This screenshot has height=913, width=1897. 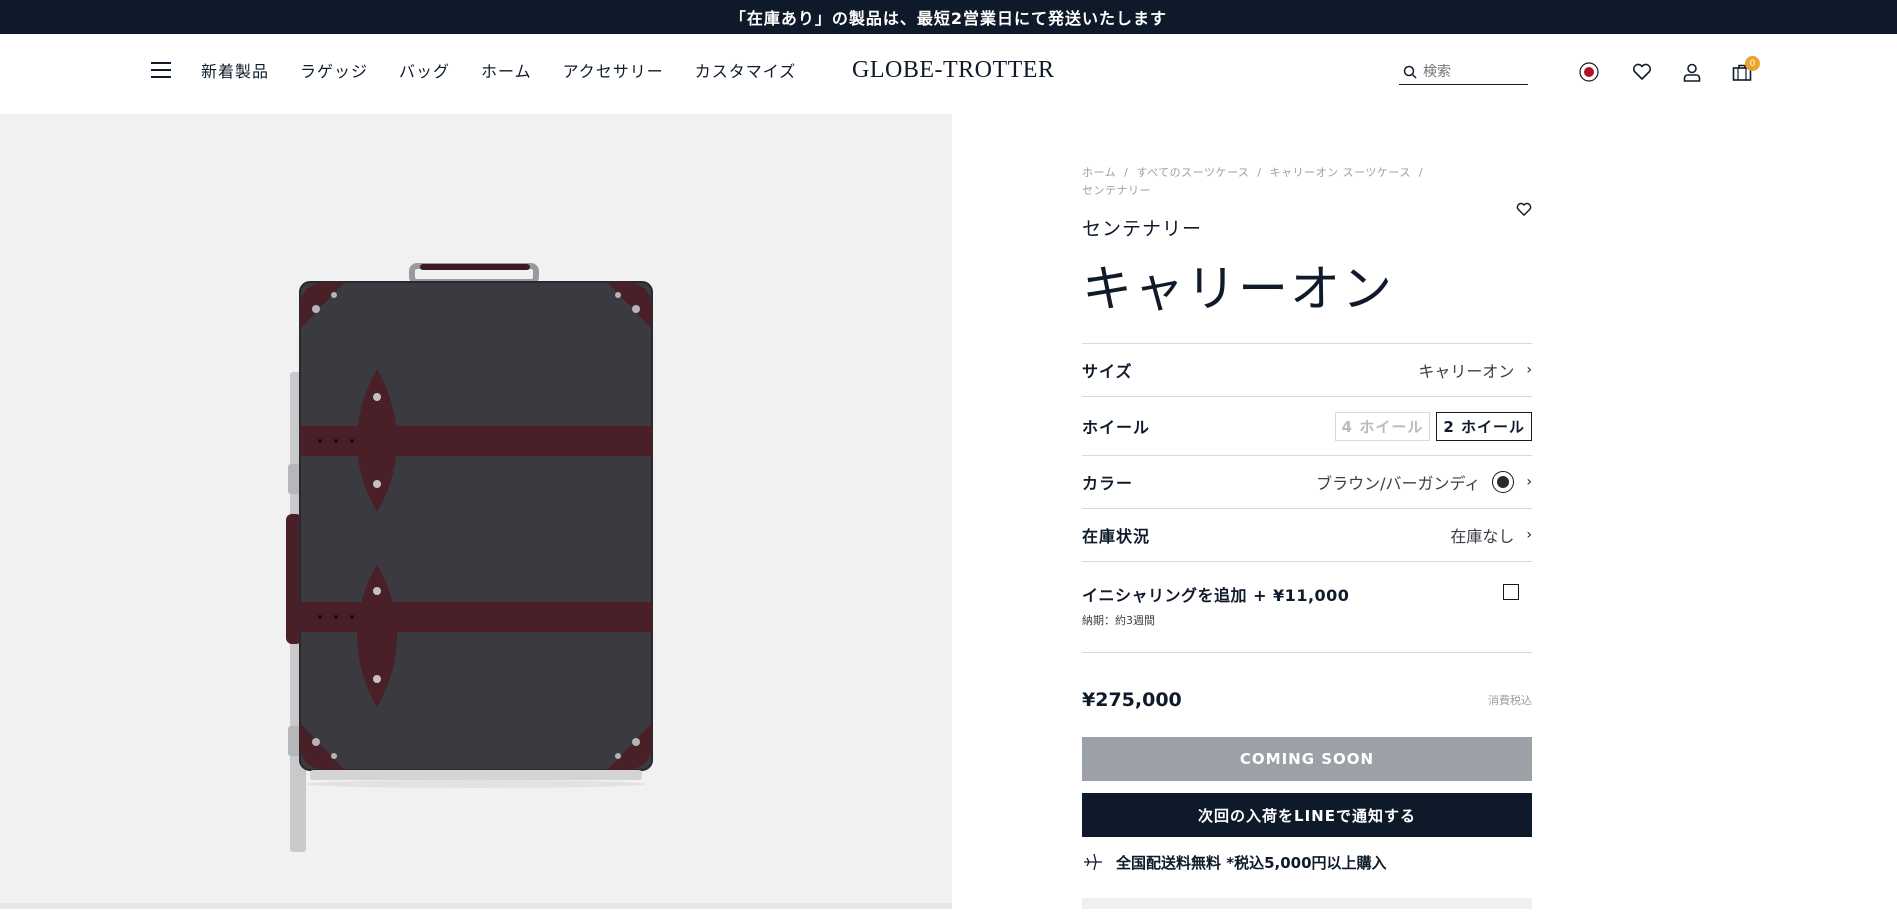 What do you see at coordinates (1398, 483) in the screenshot?
I see `option-color-value: ブラウン/バーガンディ` at bounding box center [1398, 483].